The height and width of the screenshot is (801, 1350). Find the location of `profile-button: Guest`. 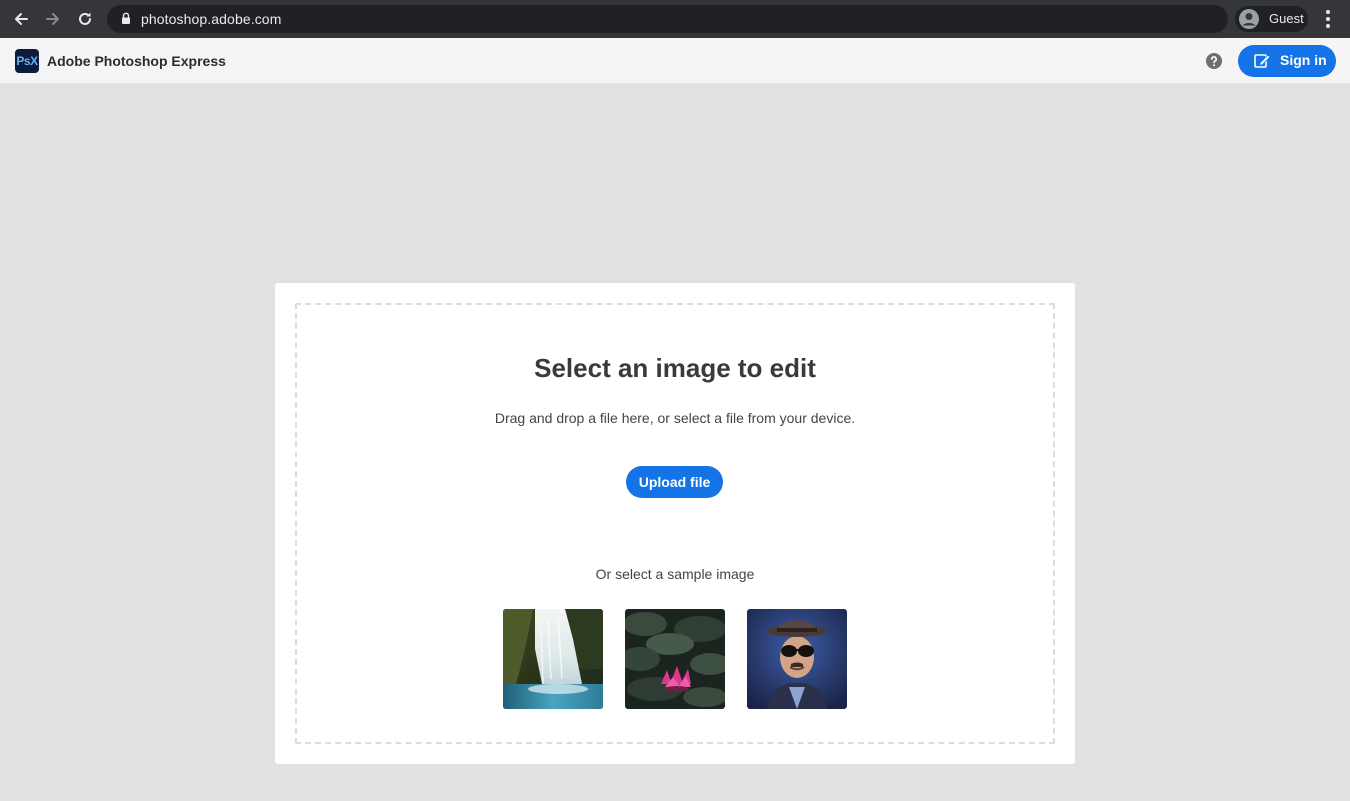

profile-button: Guest is located at coordinates (1271, 19).